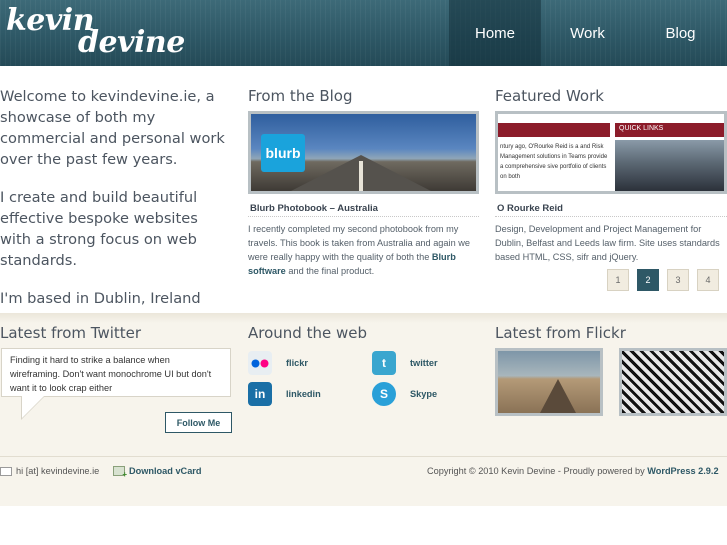  I want to click on page-2-button: 2, so click(648, 280).